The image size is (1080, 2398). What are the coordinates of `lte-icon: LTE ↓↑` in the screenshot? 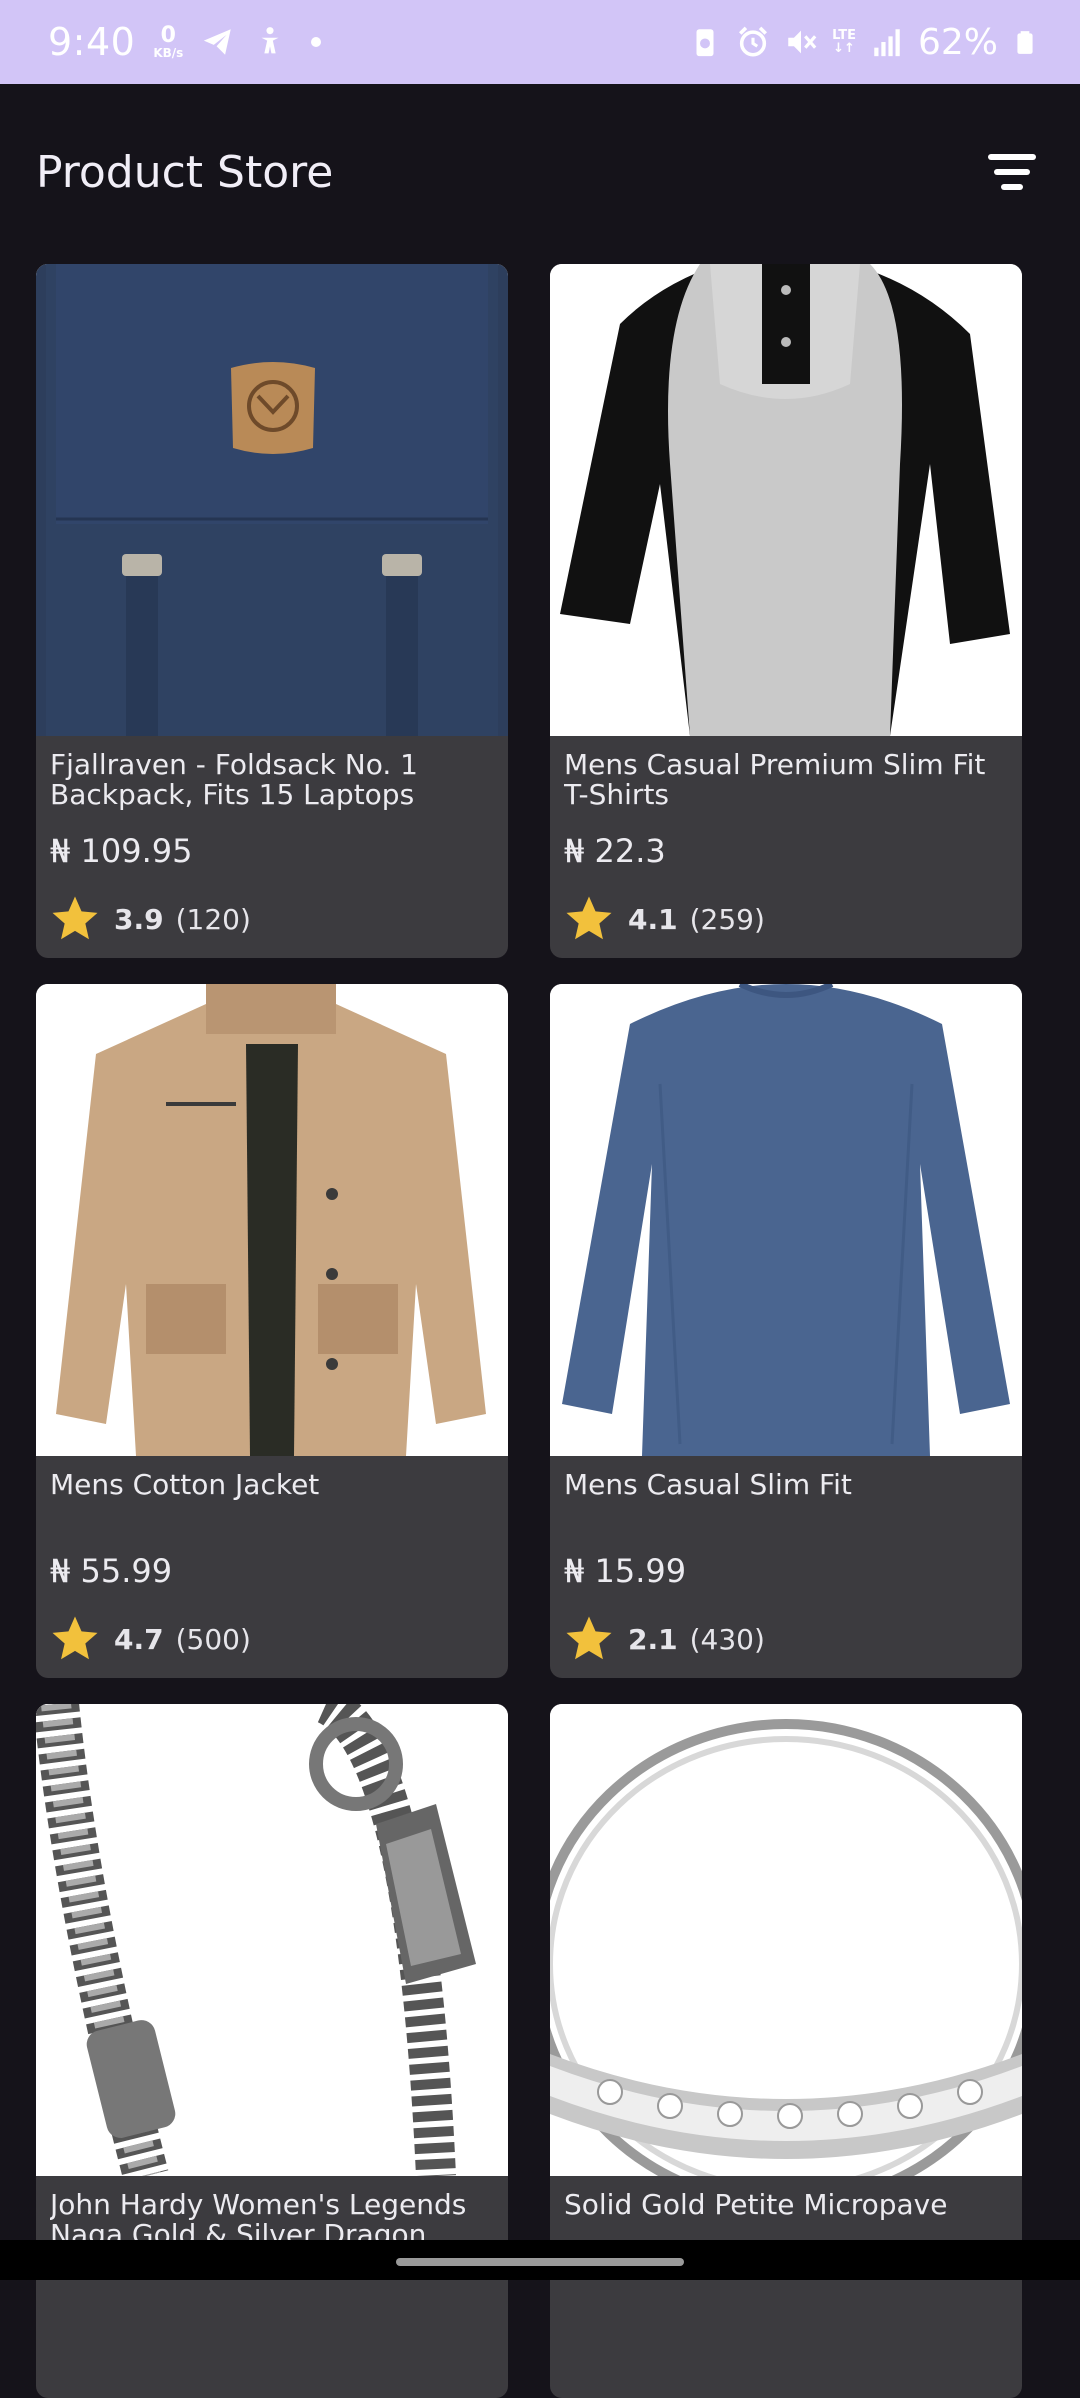 It's located at (844, 42).